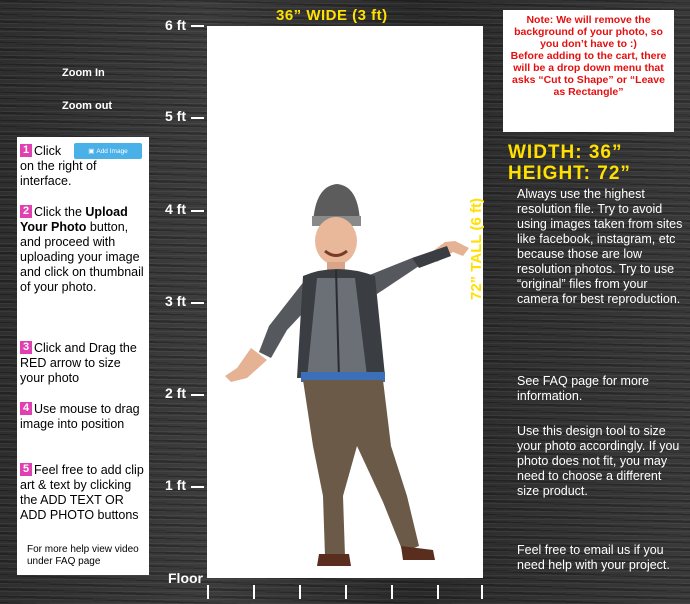 The width and height of the screenshot is (690, 604). What do you see at coordinates (583, 388) in the screenshot?
I see `faq-tip: See FAQ page for more information.` at bounding box center [583, 388].